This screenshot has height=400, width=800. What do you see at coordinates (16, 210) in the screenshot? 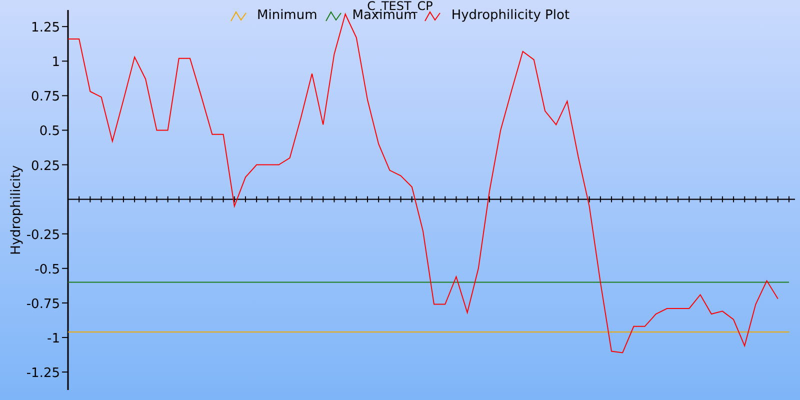
I see `y-axis-title: Hydrophilicity` at bounding box center [16, 210].